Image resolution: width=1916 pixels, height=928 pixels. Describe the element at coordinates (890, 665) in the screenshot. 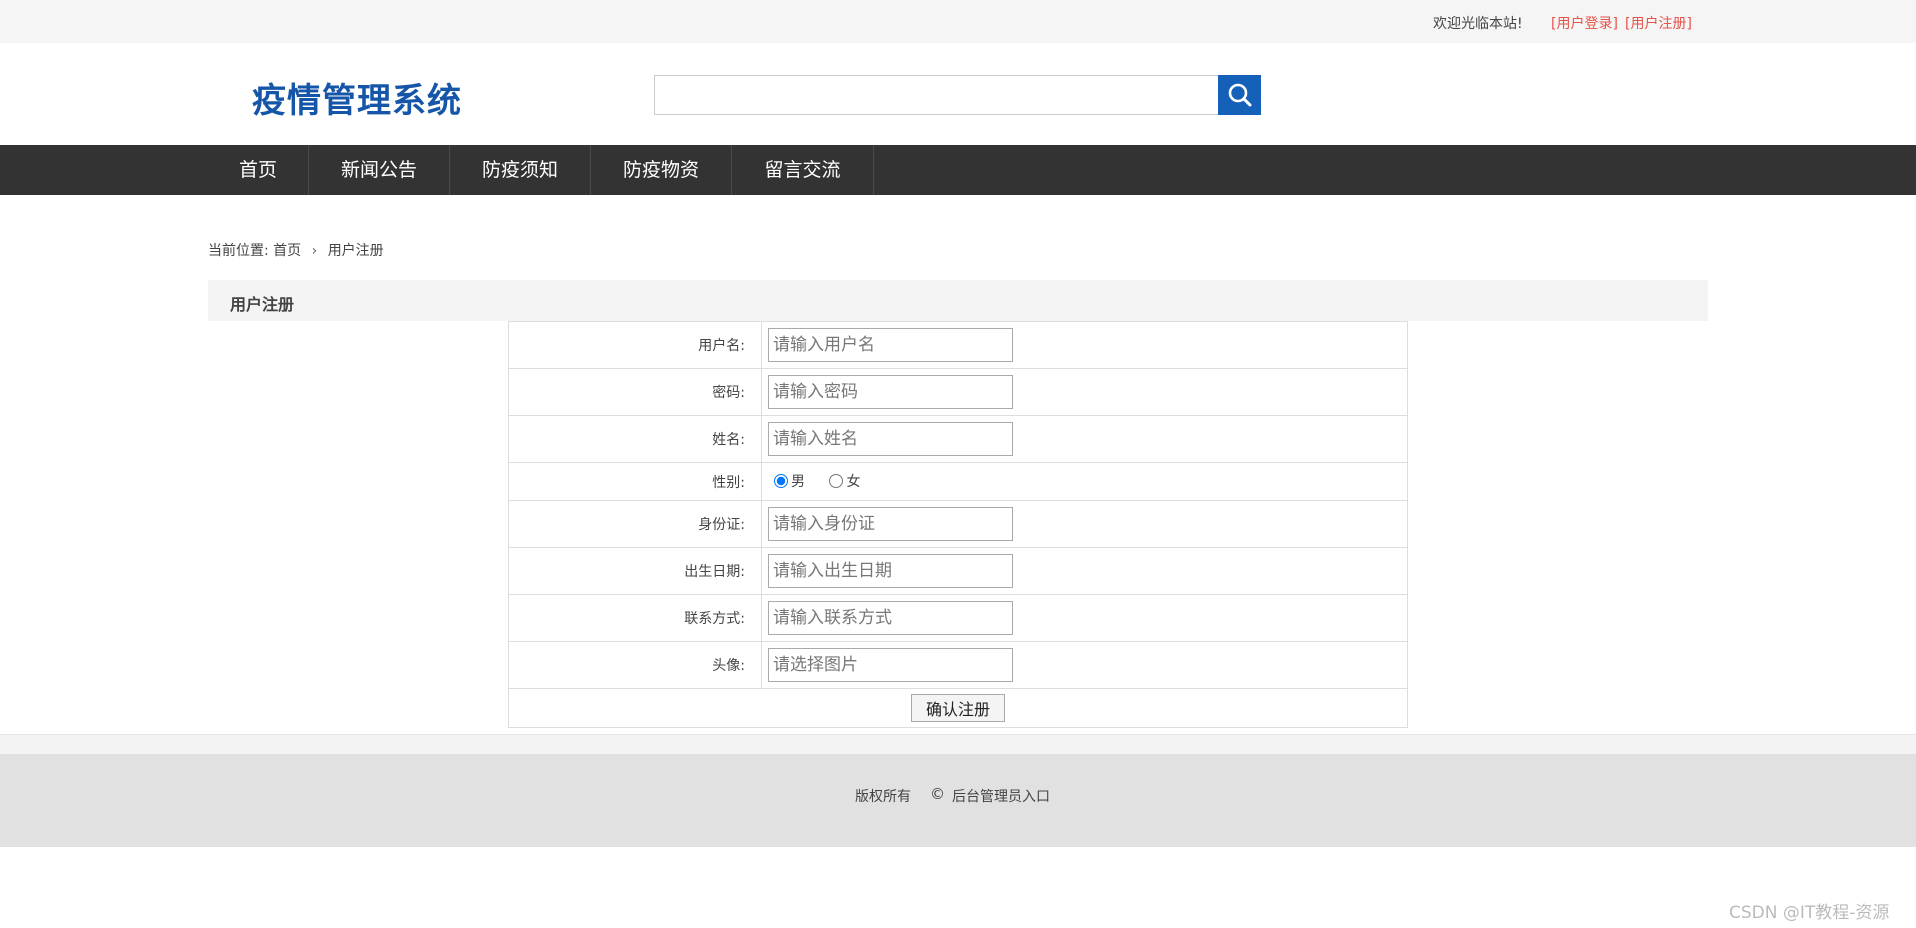

I see `avatar-input` at that location.